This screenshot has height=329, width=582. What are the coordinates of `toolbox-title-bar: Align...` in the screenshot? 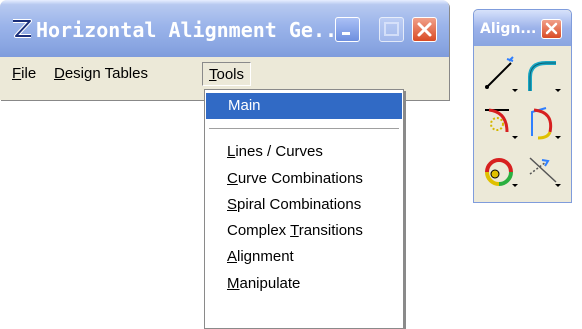 It's located at (522, 28).